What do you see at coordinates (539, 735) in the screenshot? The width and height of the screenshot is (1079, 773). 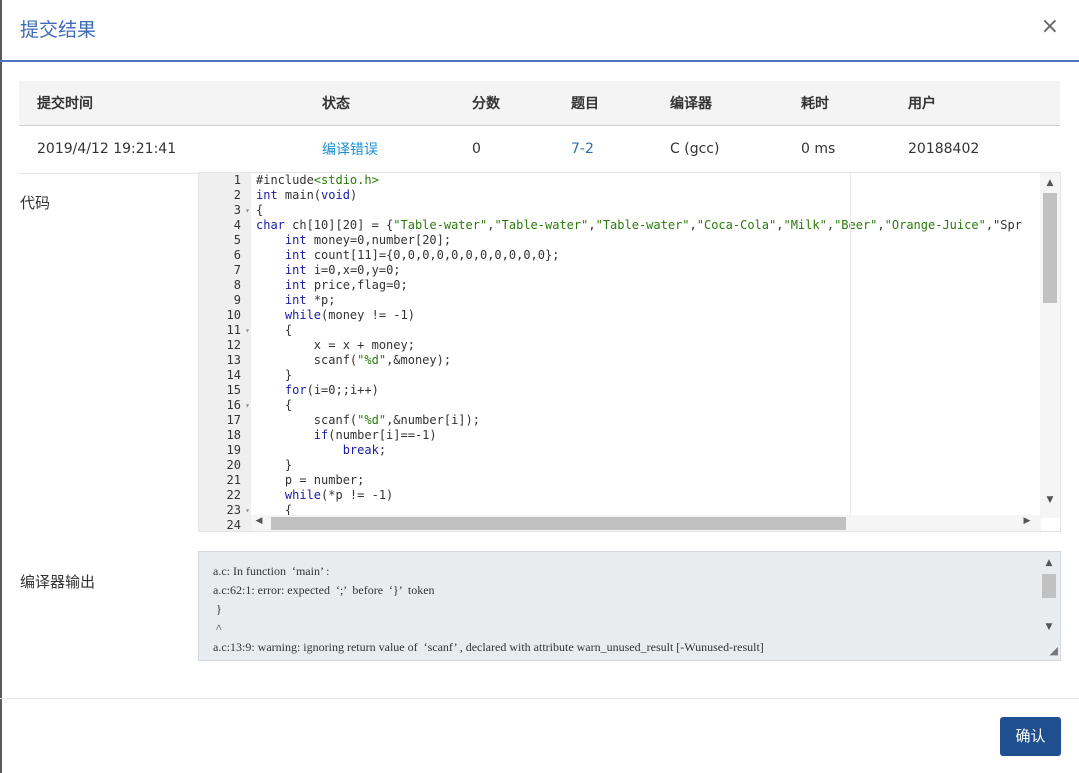 I see `dialog-footer` at bounding box center [539, 735].